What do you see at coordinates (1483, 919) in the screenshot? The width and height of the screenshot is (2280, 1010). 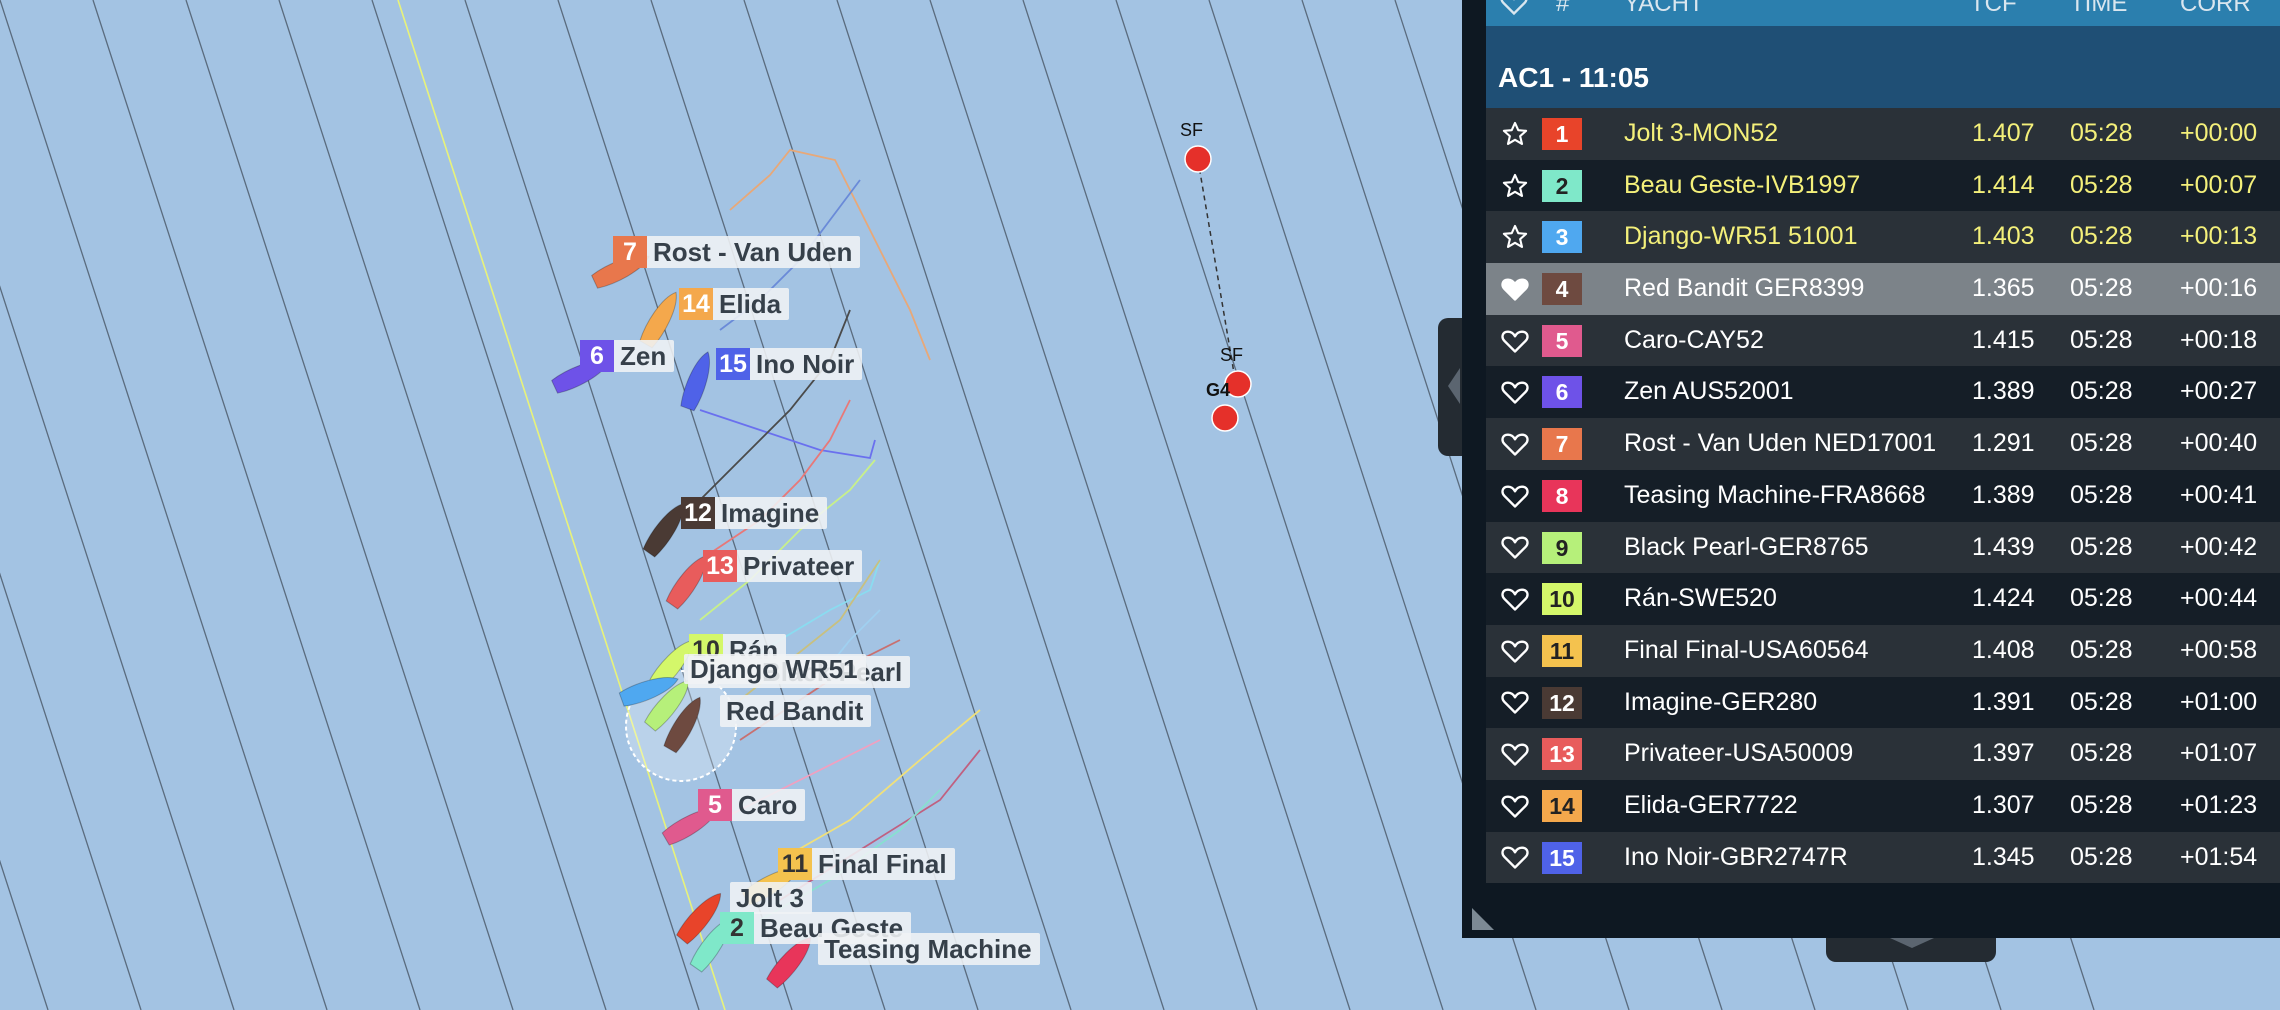 I see `resize-corner-icon` at bounding box center [1483, 919].